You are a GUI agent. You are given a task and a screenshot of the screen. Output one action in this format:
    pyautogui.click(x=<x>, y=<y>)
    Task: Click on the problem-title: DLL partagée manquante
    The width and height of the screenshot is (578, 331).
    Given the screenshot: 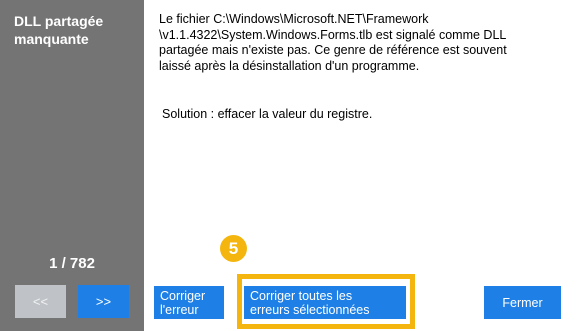 What is the action you would take?
    pyautogui.click(x=59, y=30)
    